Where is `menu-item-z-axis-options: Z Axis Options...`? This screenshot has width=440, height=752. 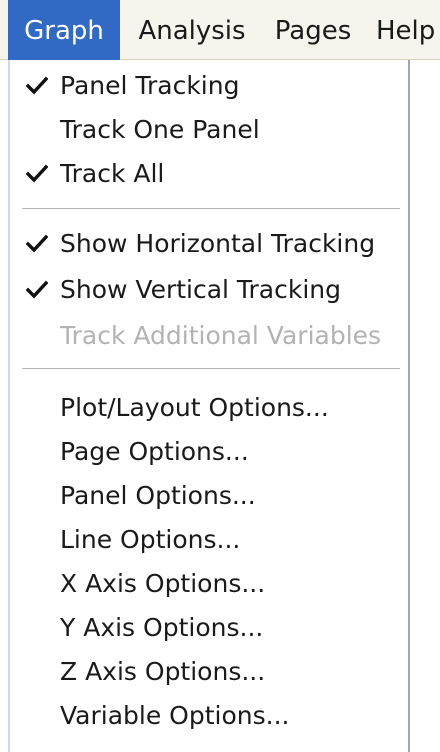
menu-item-z-axis-options: Z Axis Options... is located at coordinates (209, 672).